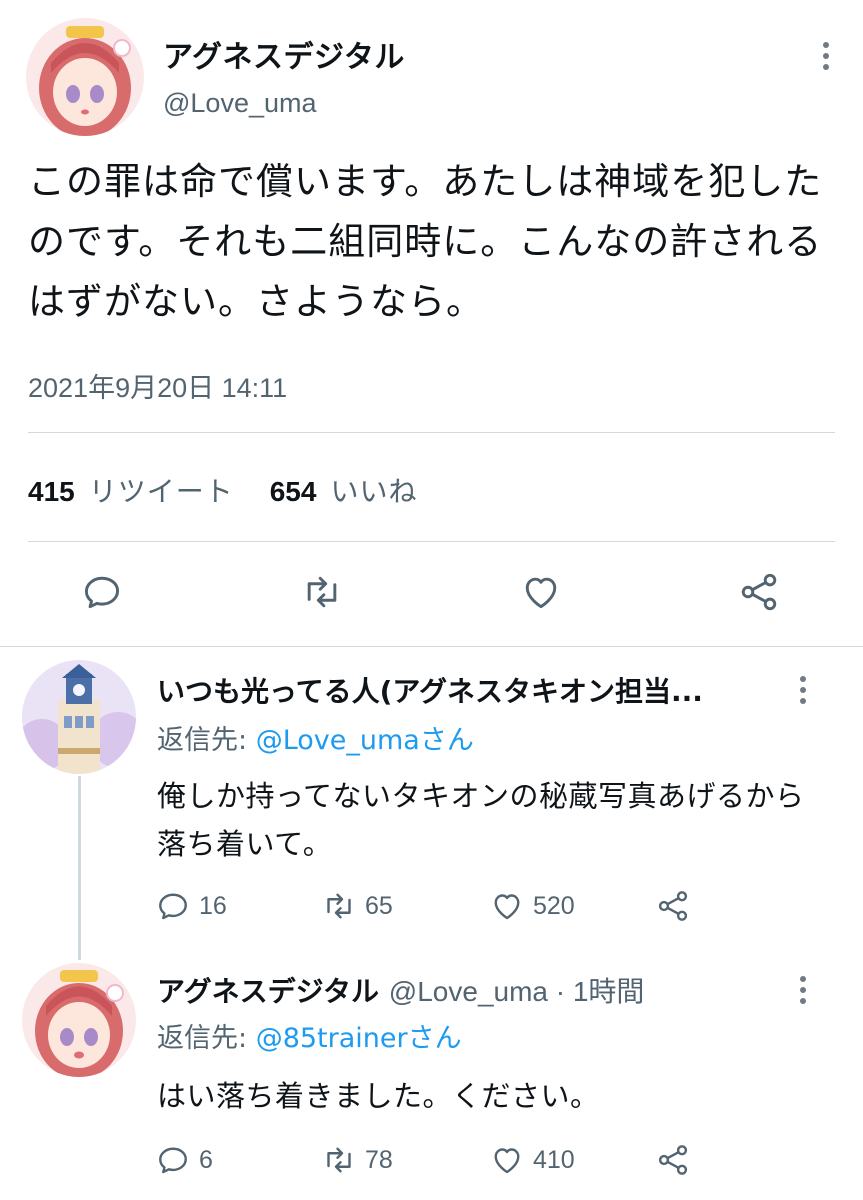 The image size is (863, 1200). What do you see at coordinates (436, 78) in the screenshot?
I see `main-tweet-header: アグネスデジタル @Love_uma` at bounding box center [436, 78].